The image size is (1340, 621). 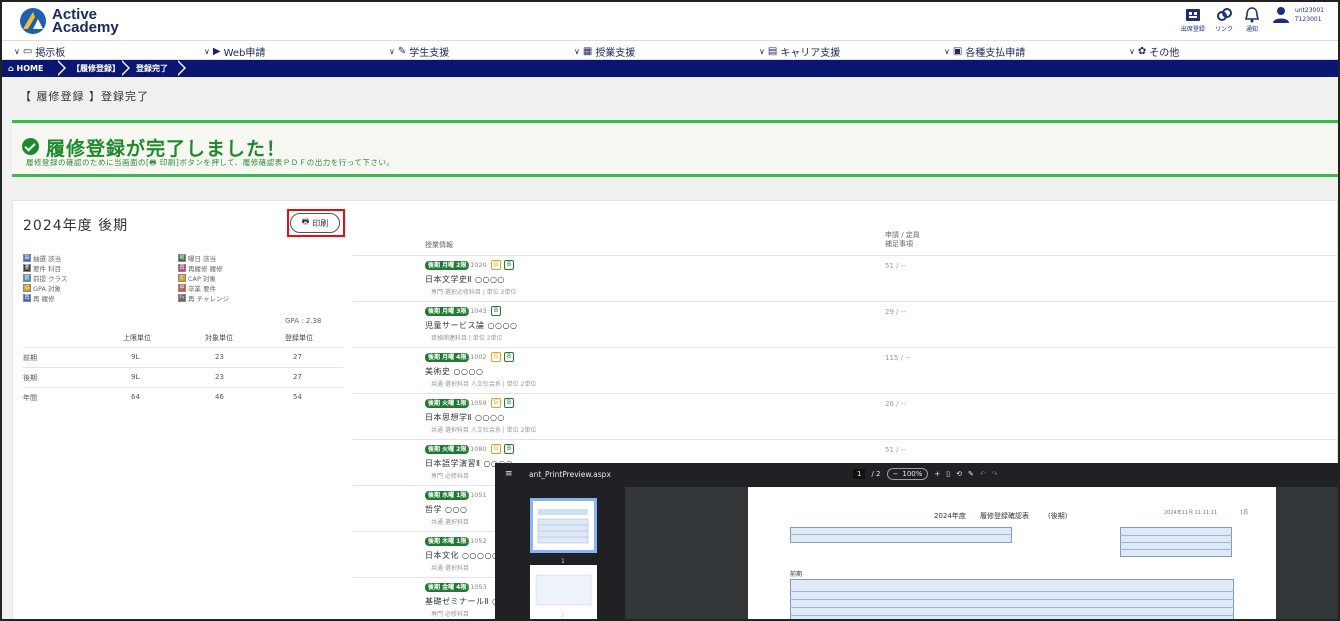 What do you see at coordinates (896, 474) in the screenshot?
I see `zoom-out-icon: −` at bounding box center [896, 474].